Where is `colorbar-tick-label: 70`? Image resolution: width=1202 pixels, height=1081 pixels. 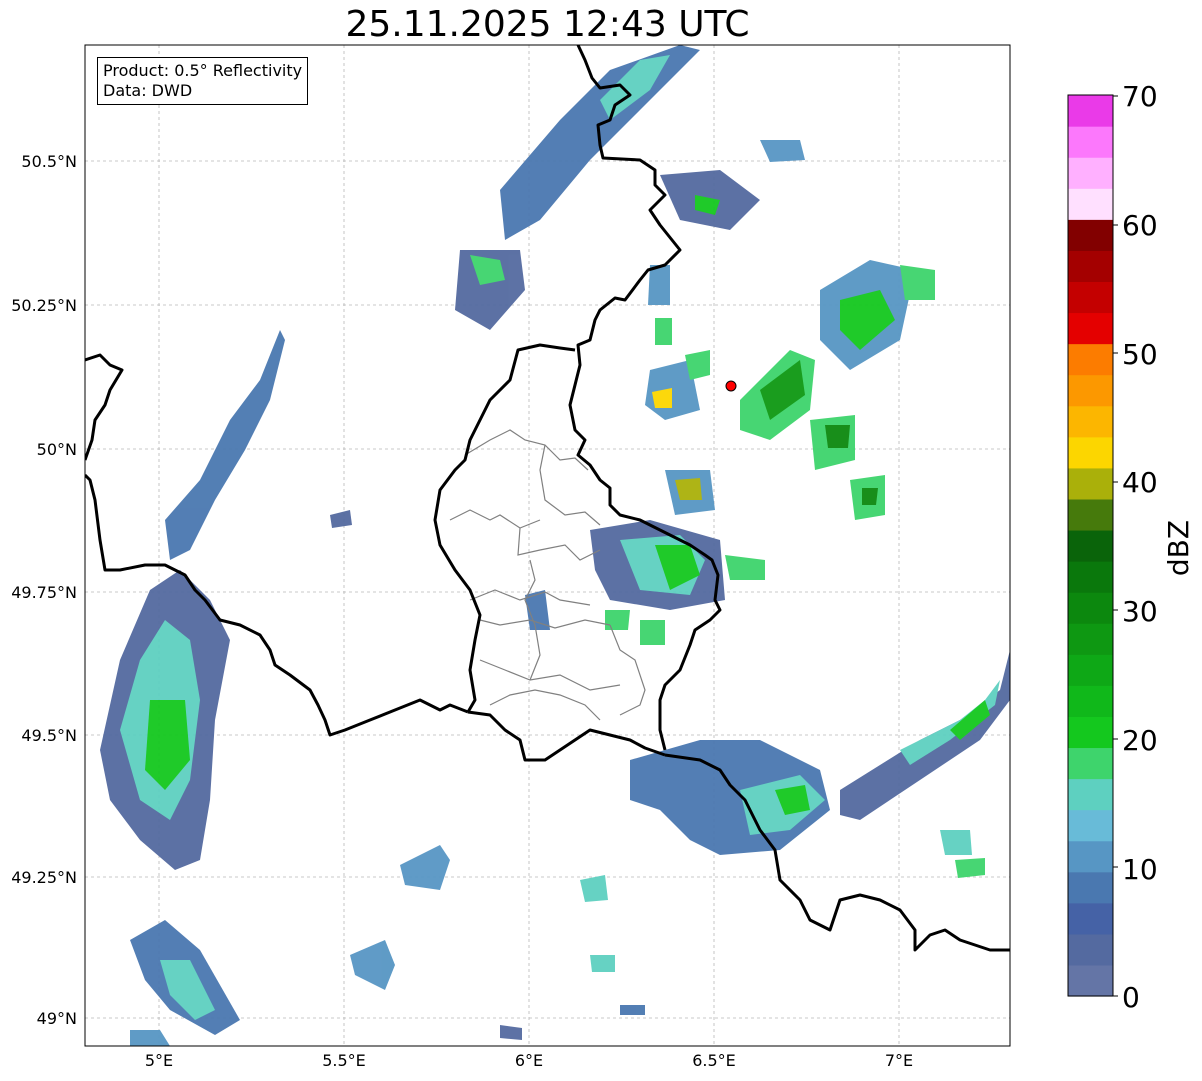 colorbar-tick-label: 70 is located at coordinates (1140, 96).